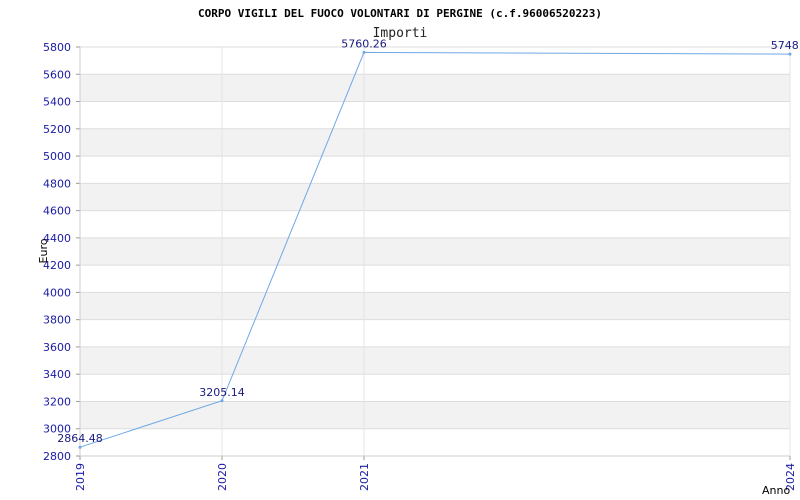 This screenshot has width=800, height=500. Describe the element at coordinates (57, 401) in the screenshot. I see `y-tick-label: 3200` at that location.